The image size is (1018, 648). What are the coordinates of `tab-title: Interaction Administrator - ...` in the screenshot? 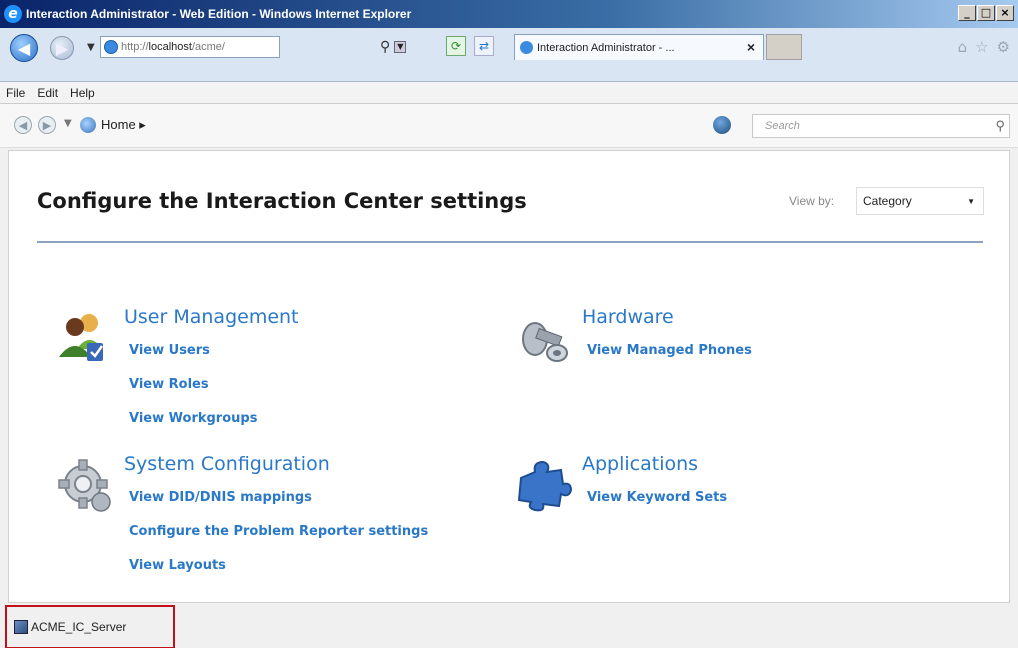 It's located at (606, 47).